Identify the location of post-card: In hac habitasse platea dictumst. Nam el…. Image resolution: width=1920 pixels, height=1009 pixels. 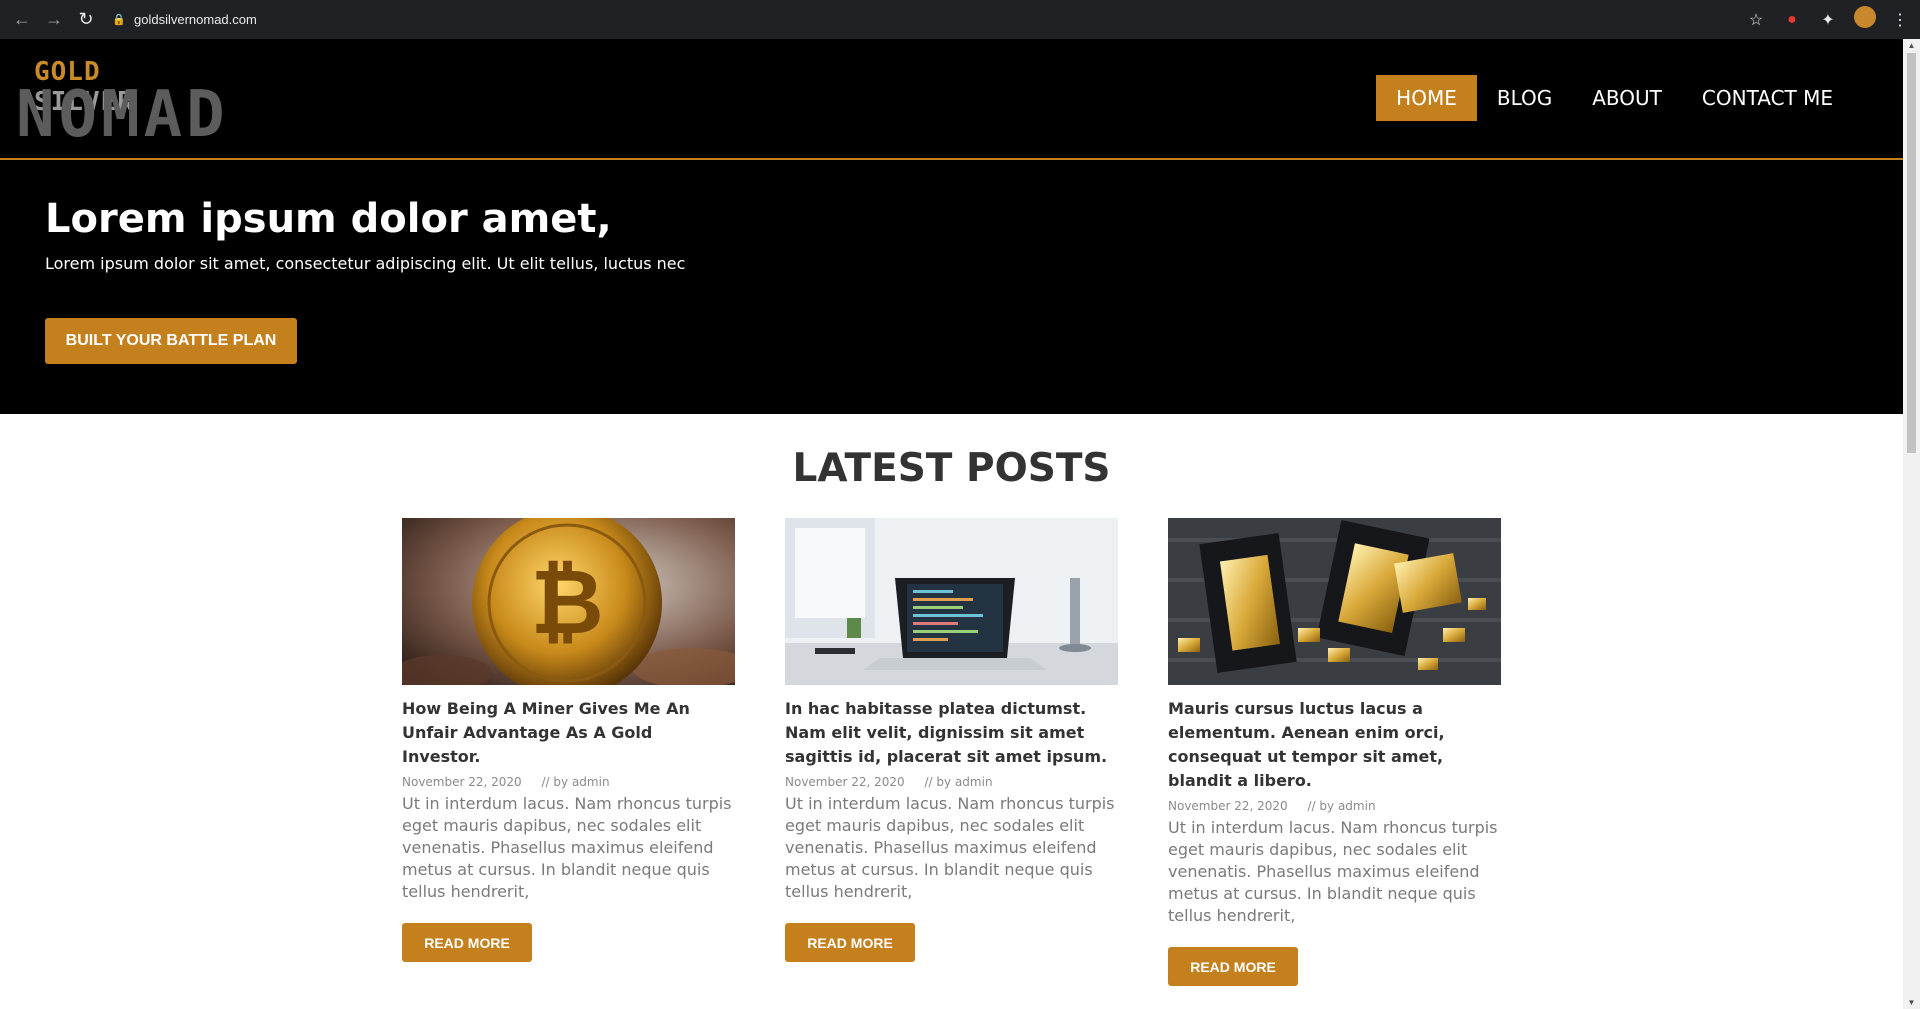
(951, 740).